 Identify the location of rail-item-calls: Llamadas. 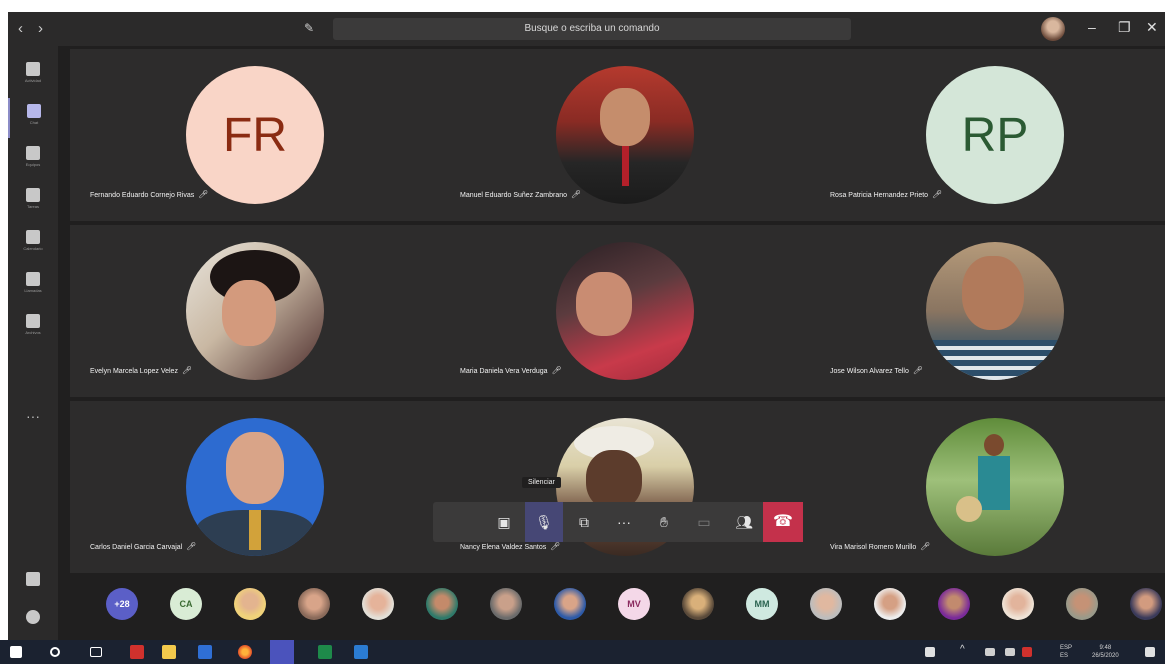
(33, 286).